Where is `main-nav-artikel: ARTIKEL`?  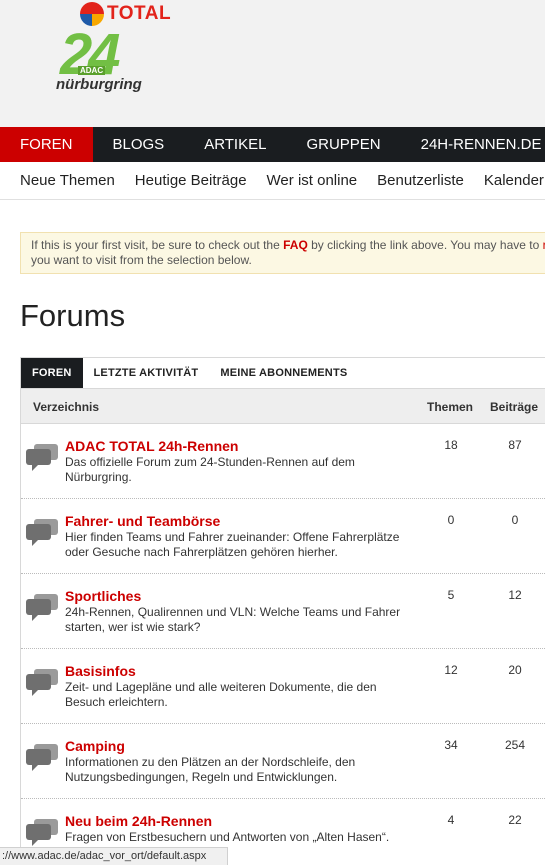
main-nav-artikel: ARTIKEL is located at coordinates (235, 144).